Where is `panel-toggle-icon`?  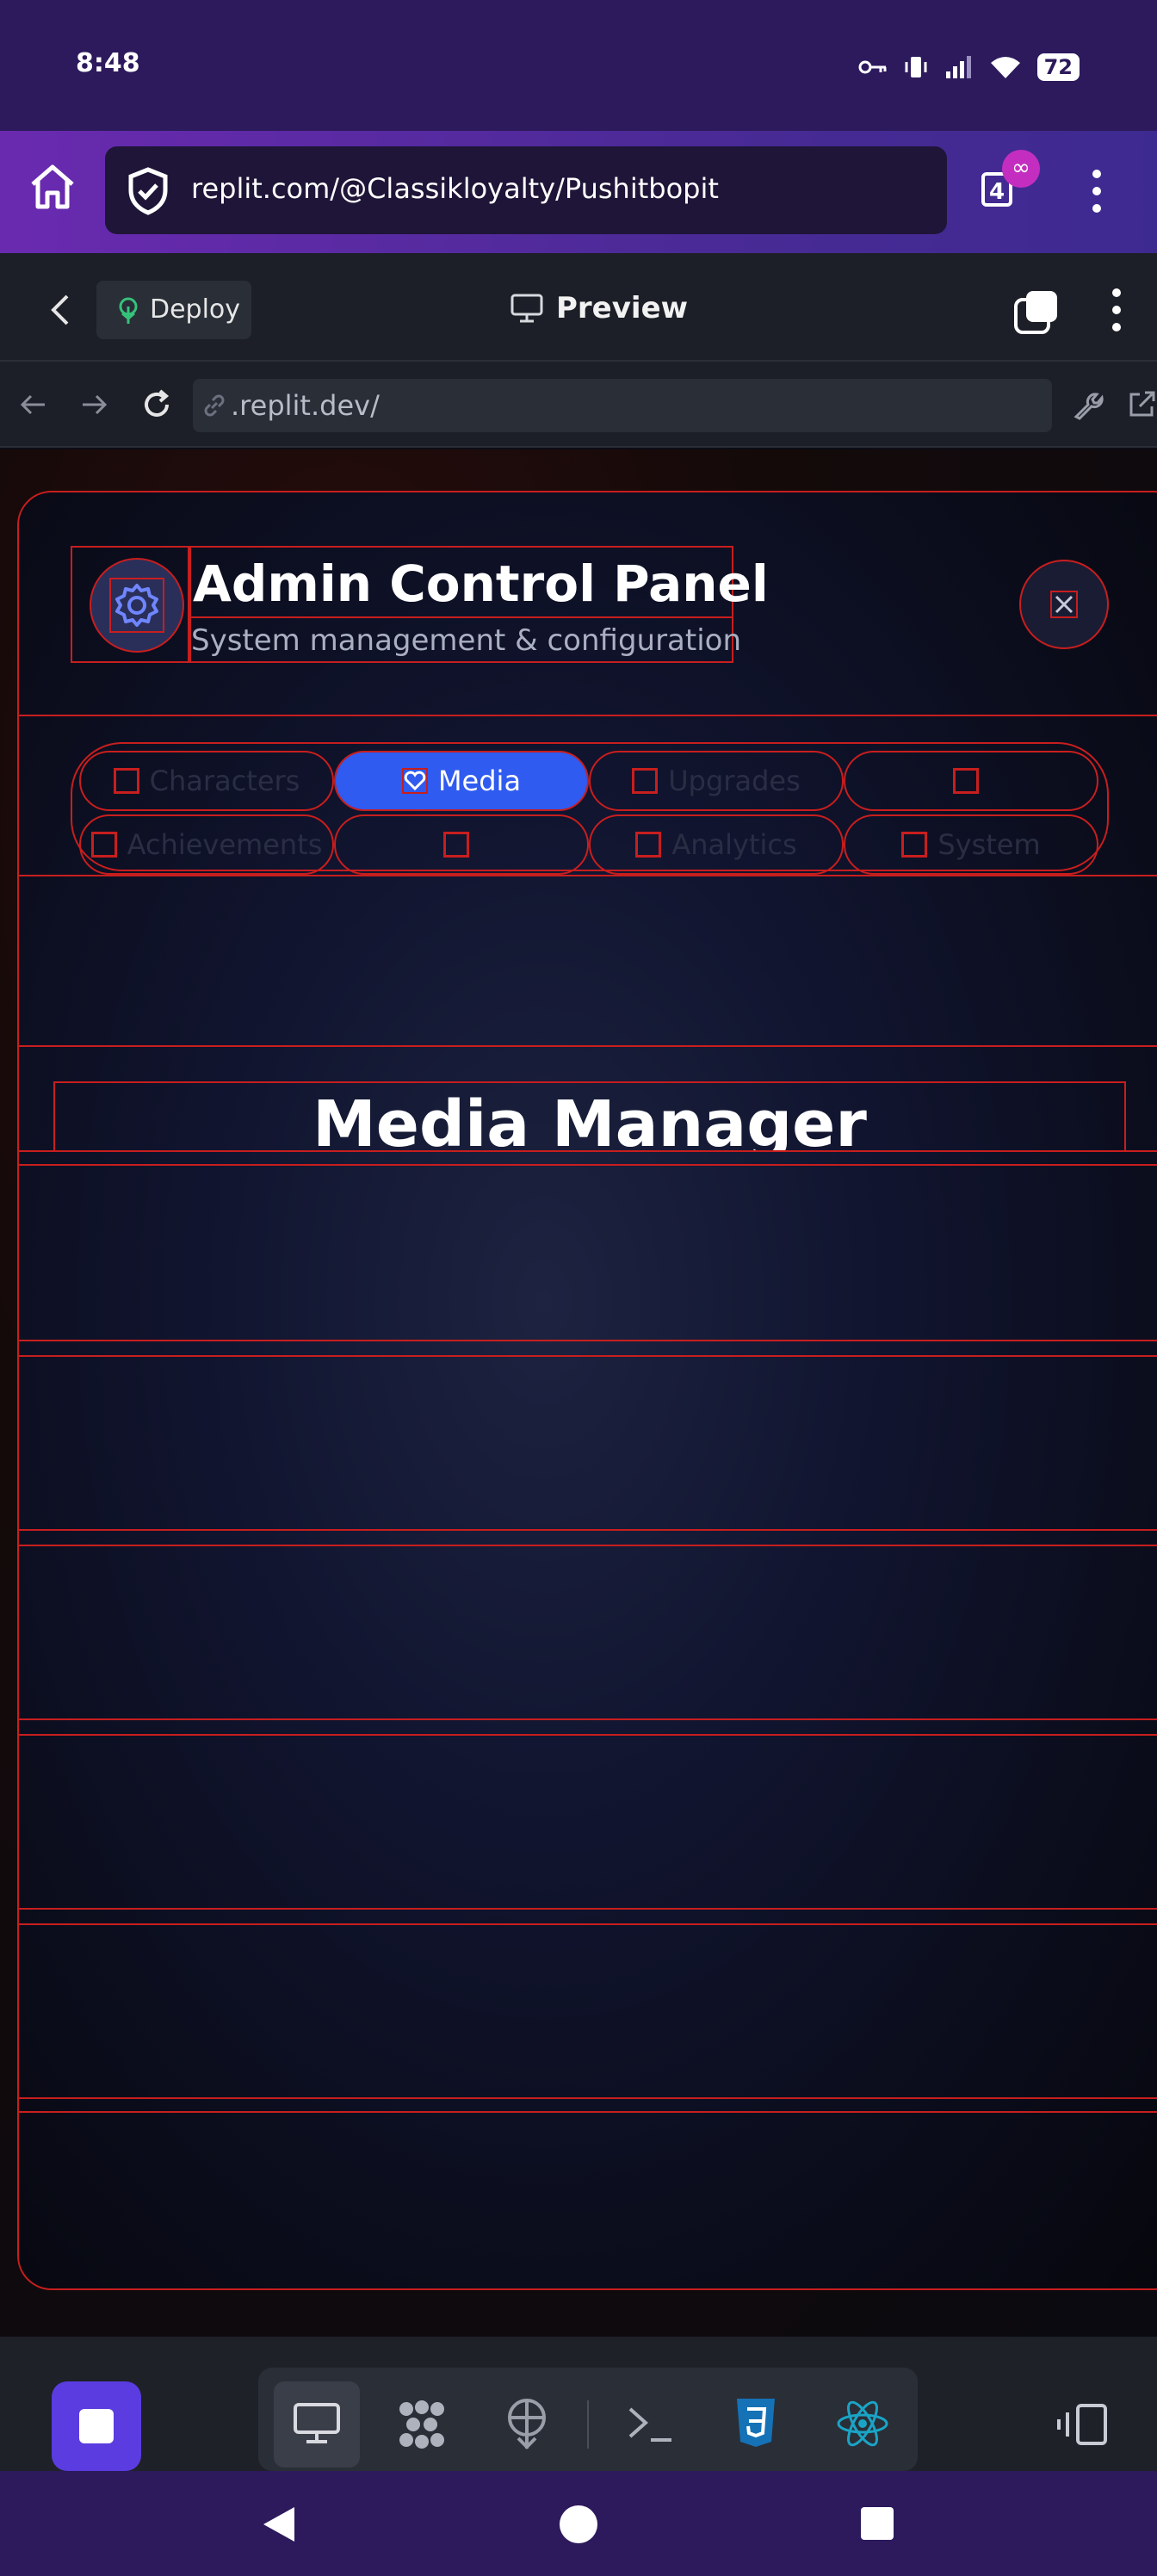
panel-toggle-icon is located at coordinates (1081, 2424).